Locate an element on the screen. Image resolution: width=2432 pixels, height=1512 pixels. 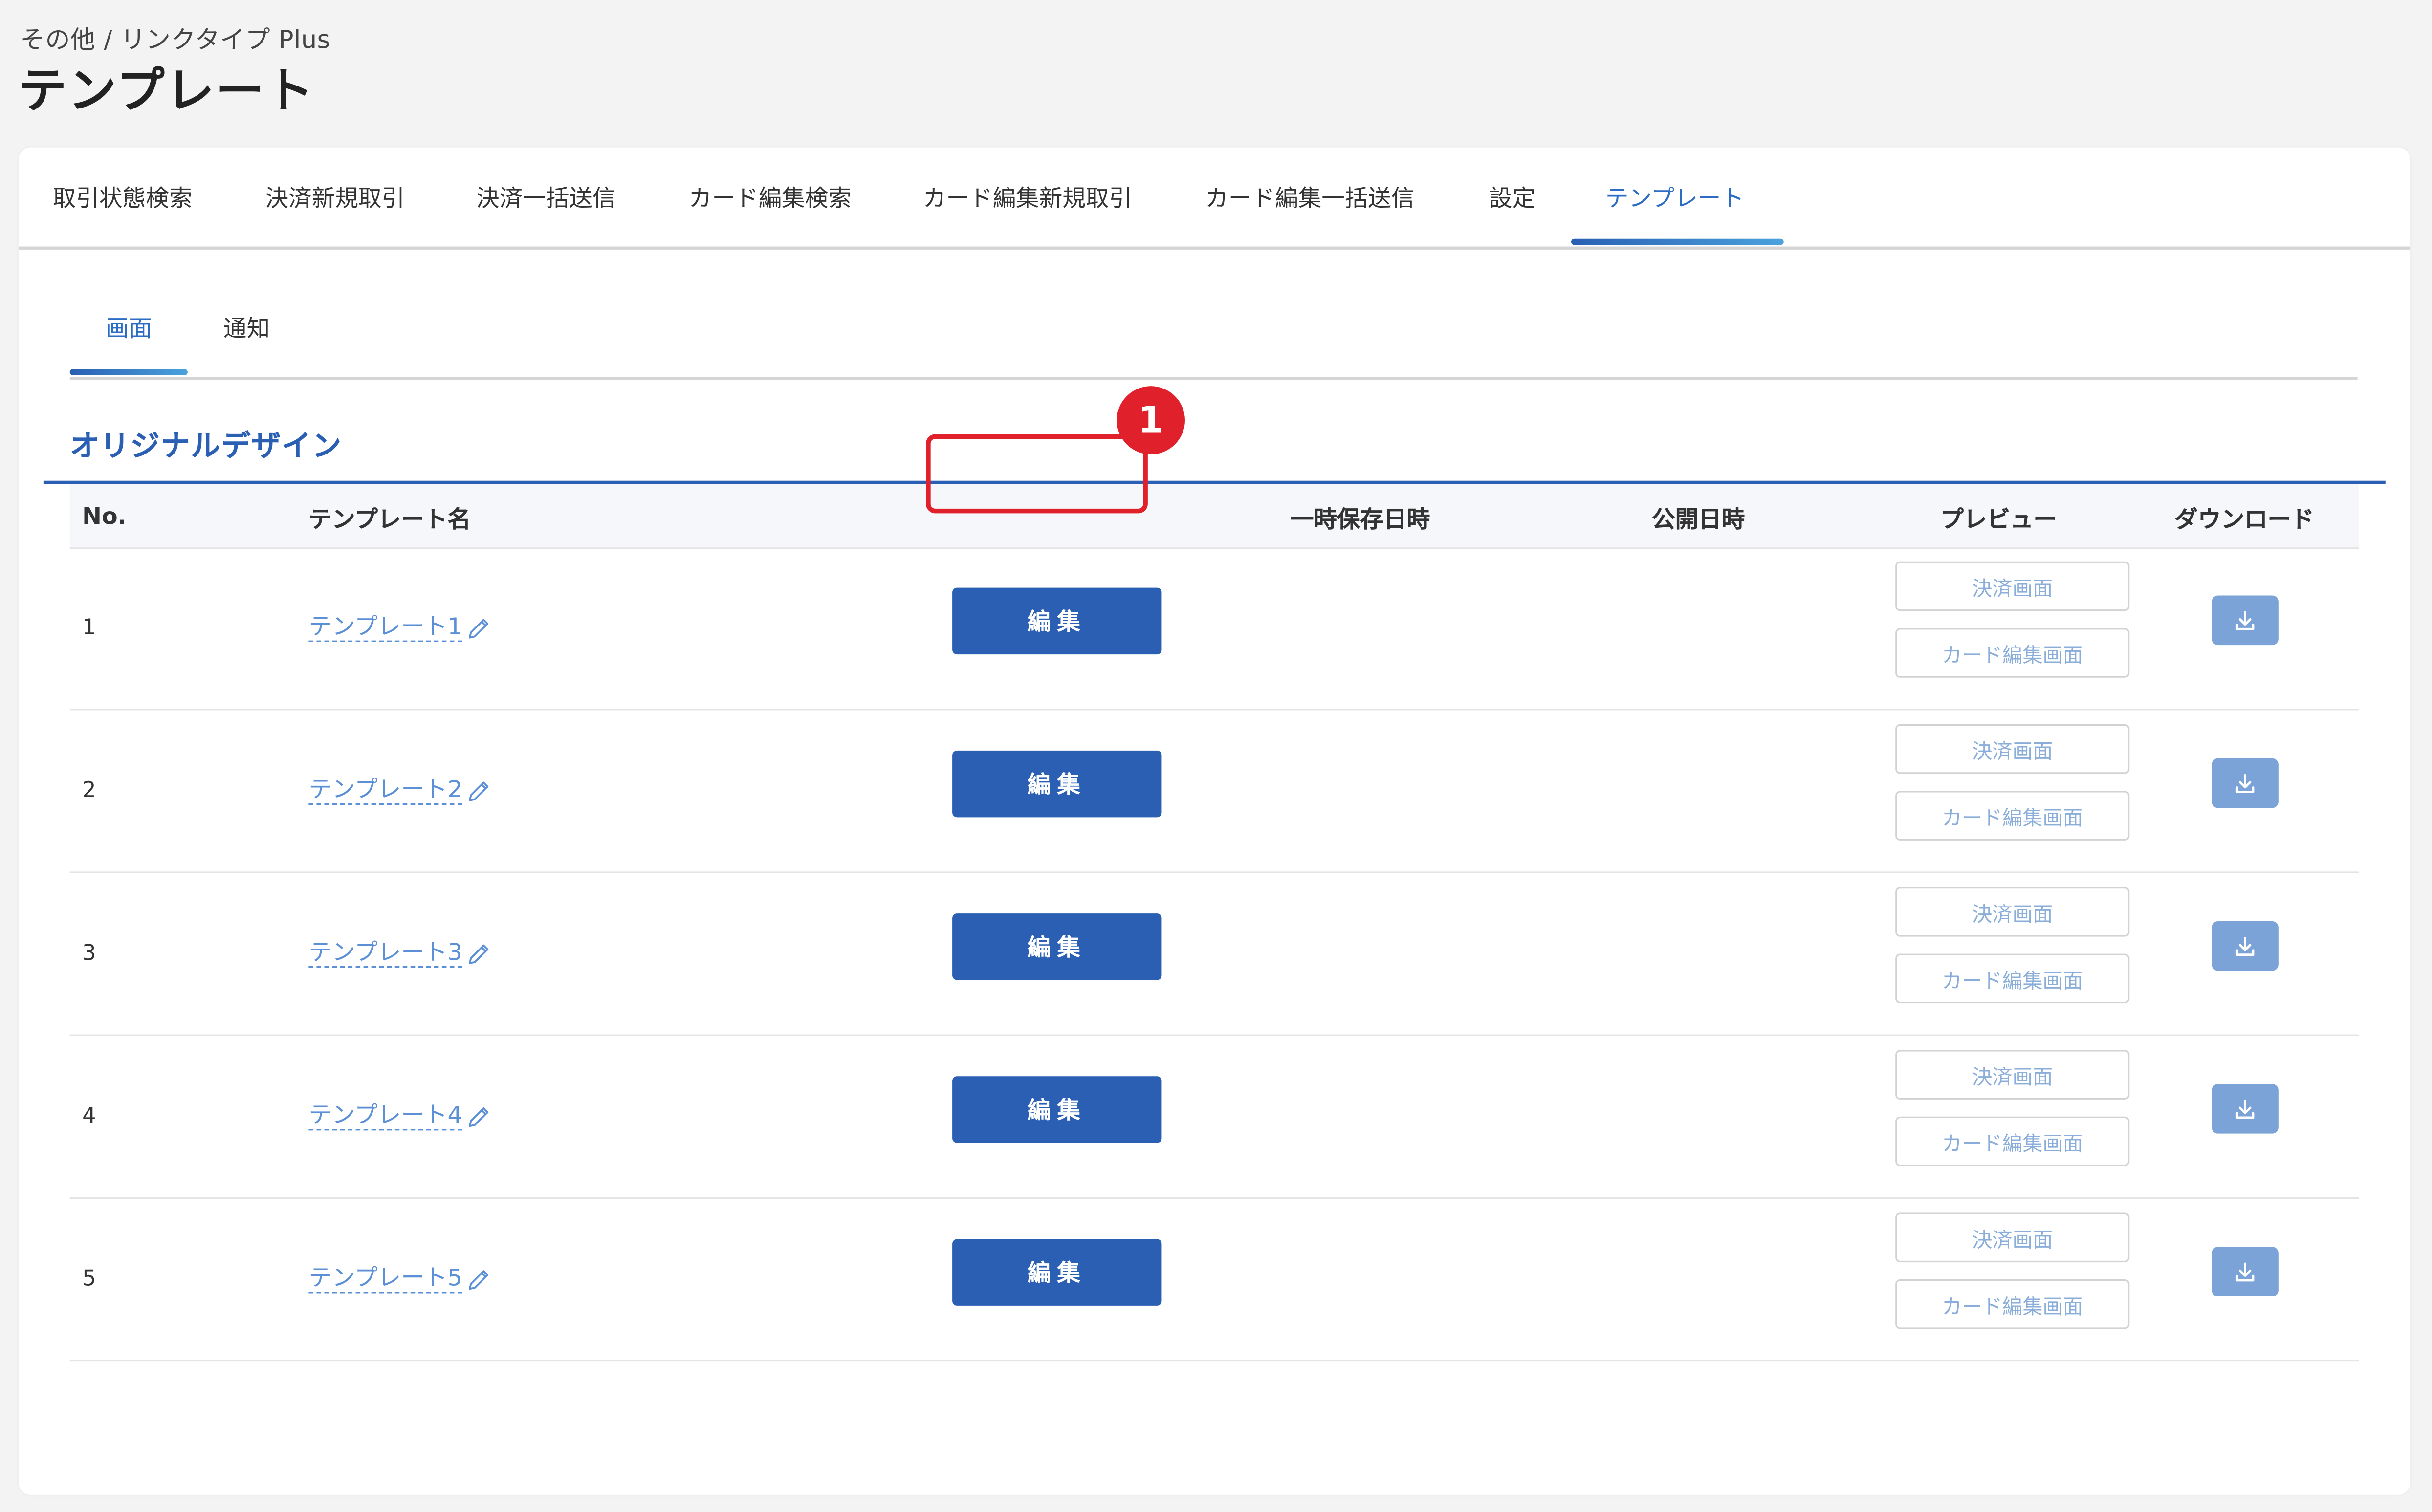
tab-transaction-search: 取引状態検索 is located at coordinates (123, 197).